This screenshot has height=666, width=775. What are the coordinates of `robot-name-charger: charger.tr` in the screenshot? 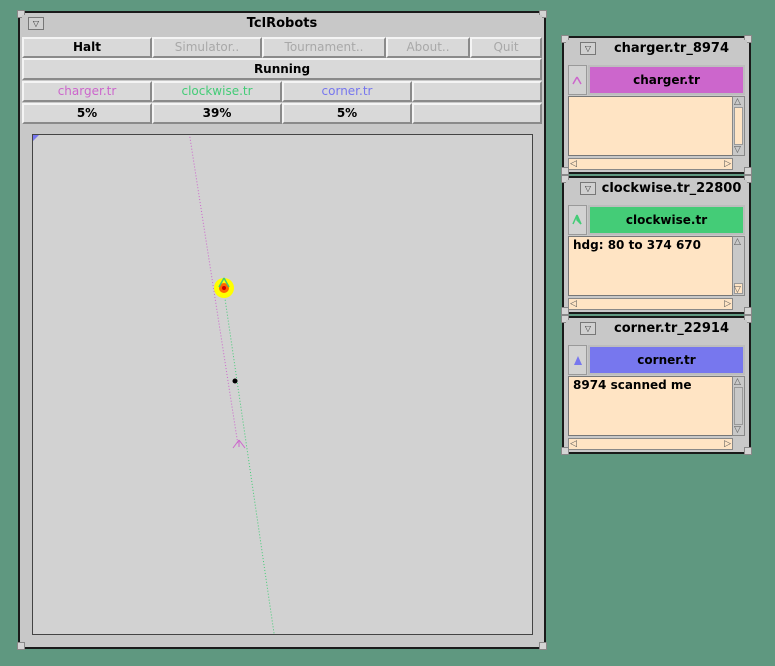 It's located at (87, 91).